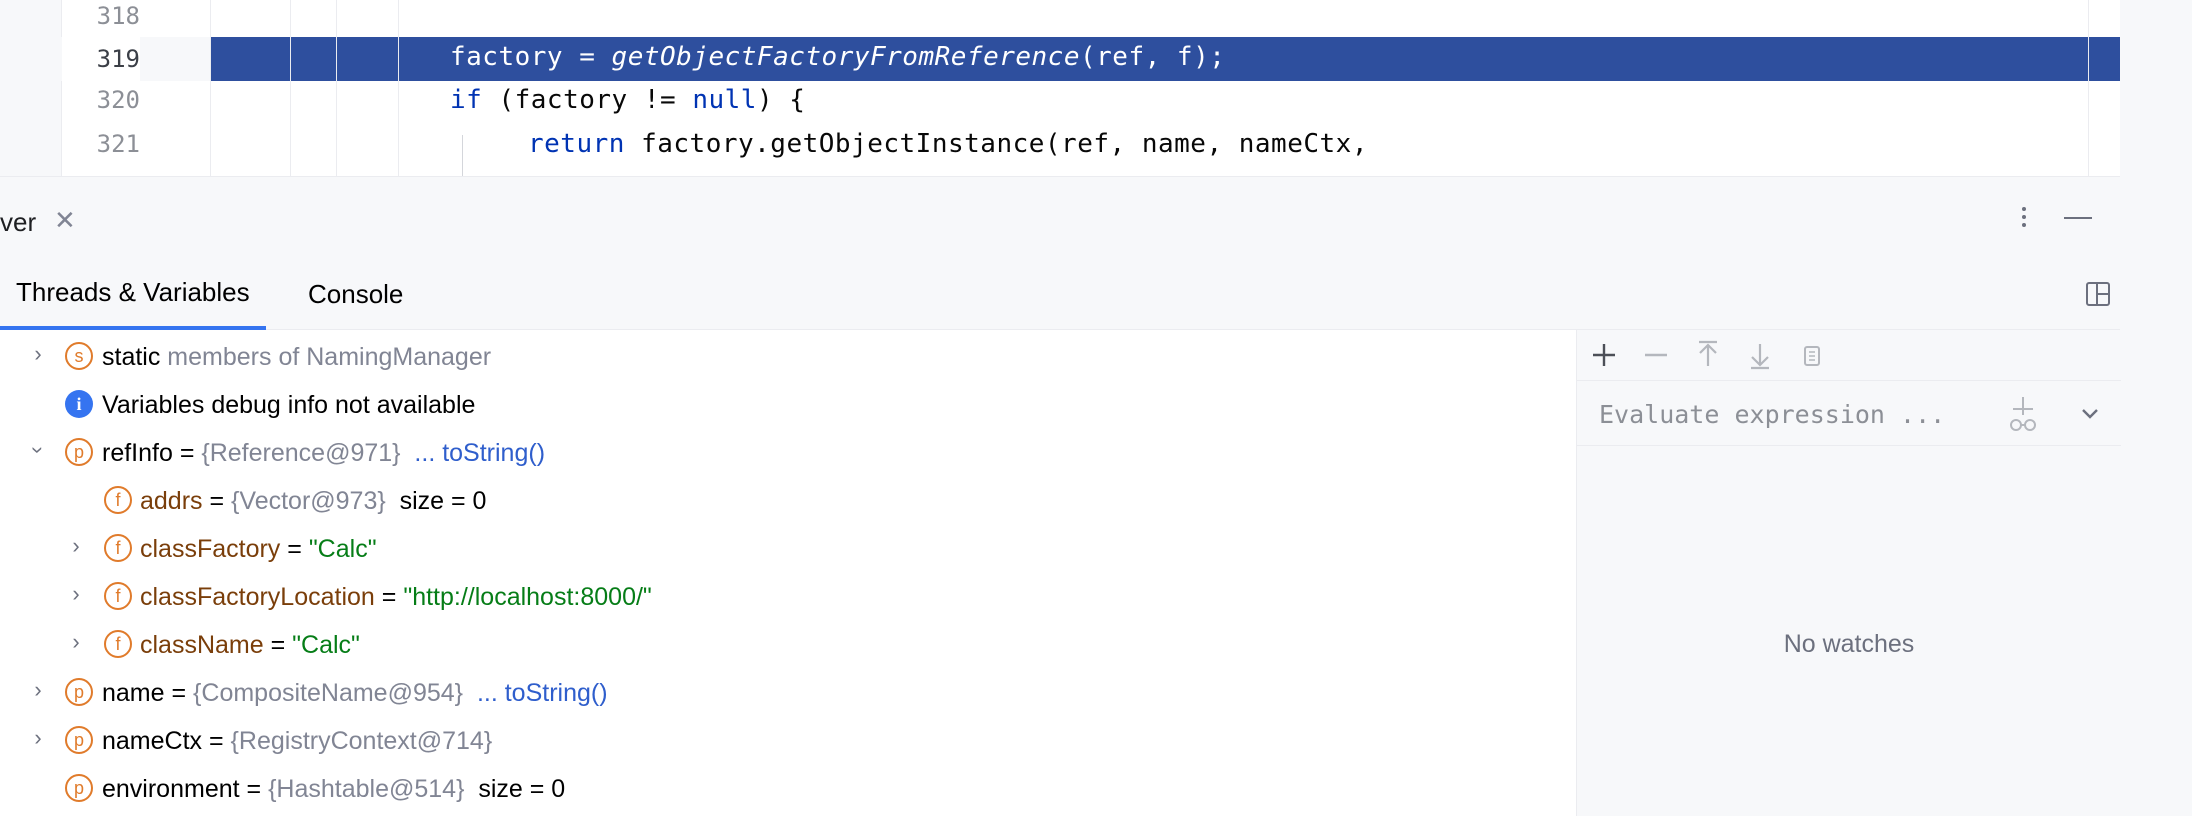 This screenshot has height=816, width=2192. Describe the element at coordinates (118, 16) in the screenshot. I see `line-number: 318` at that location.